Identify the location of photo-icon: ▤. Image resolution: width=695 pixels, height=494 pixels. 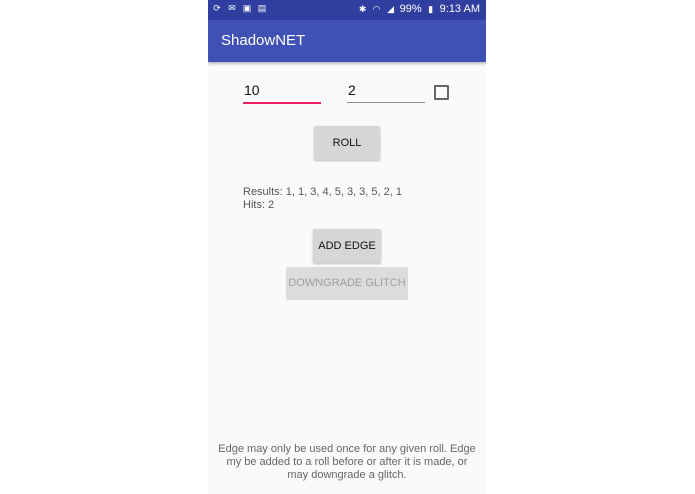
(262, 8).